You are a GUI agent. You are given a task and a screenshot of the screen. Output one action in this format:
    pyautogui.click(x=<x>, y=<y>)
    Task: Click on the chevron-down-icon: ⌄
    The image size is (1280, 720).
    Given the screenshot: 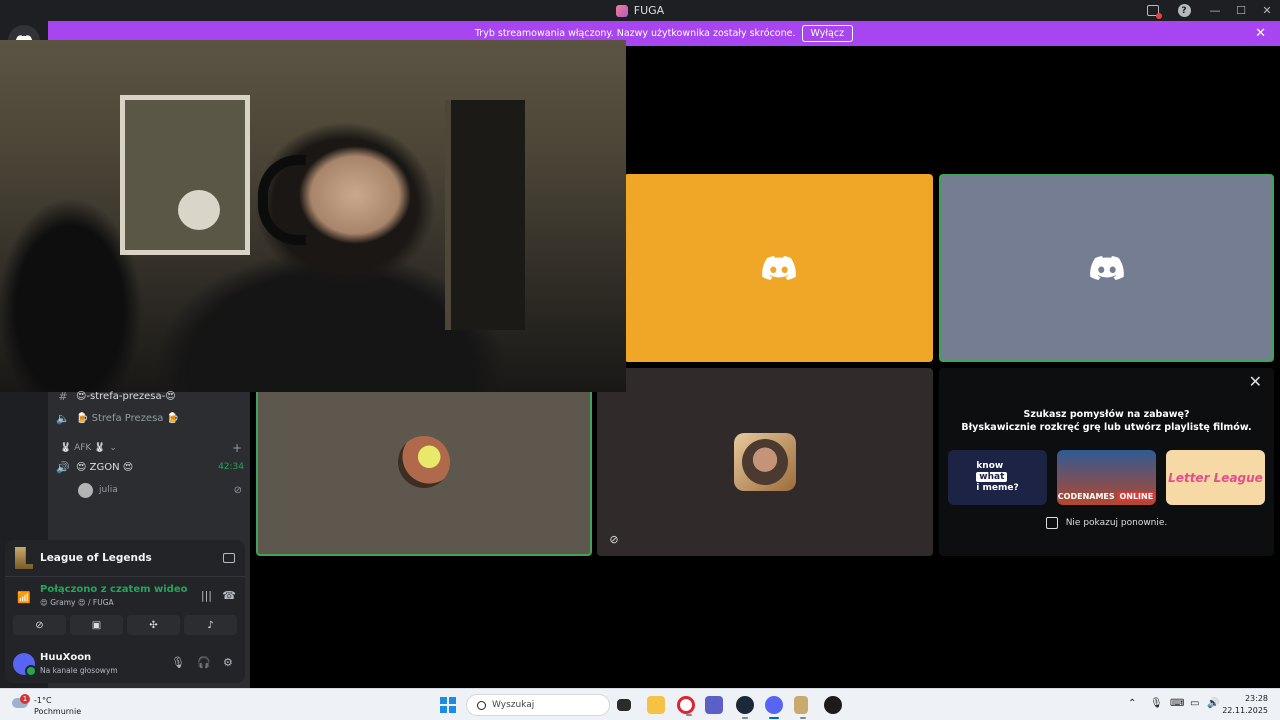 What is the action you would take?
    pyautogui.click(x=113, y=448)
    